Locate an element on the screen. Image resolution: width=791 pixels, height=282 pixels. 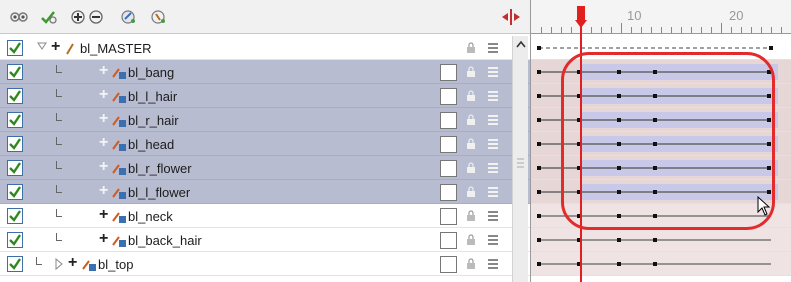
timeline-track-bl-top is located at coordinates (661, 264).